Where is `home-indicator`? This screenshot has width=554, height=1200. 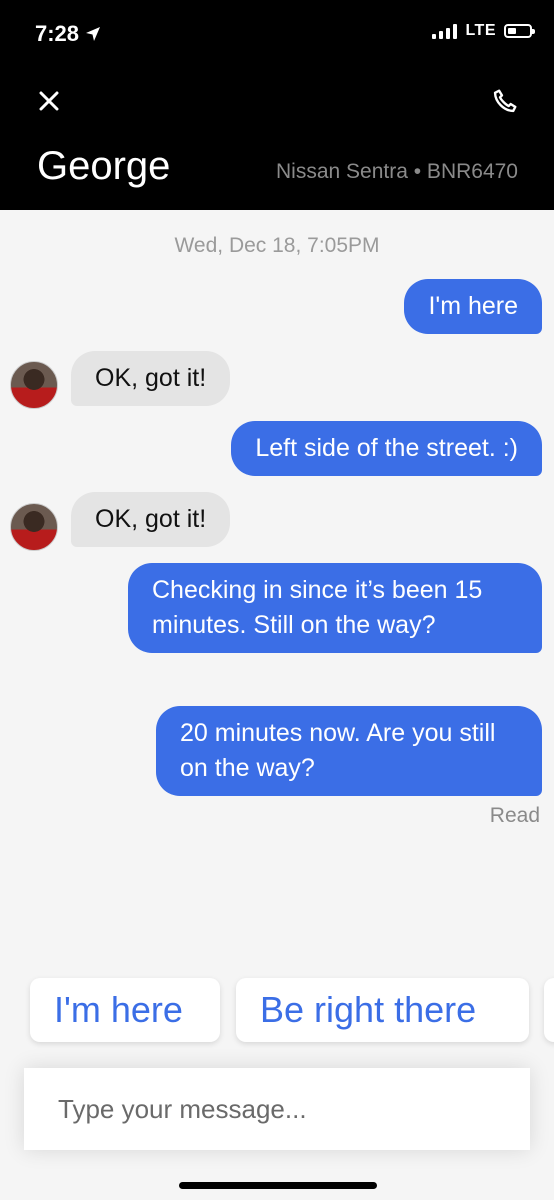
home-indicator is located at coordinates (278, 1185).